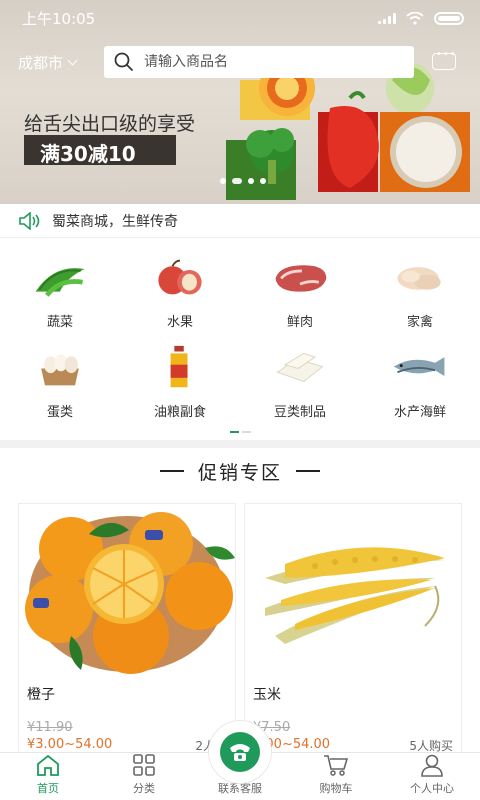 Image resolution: width=480 pixels, height=800 pixels. I want to click on tab-cart: 购物车, so click(336, 776).